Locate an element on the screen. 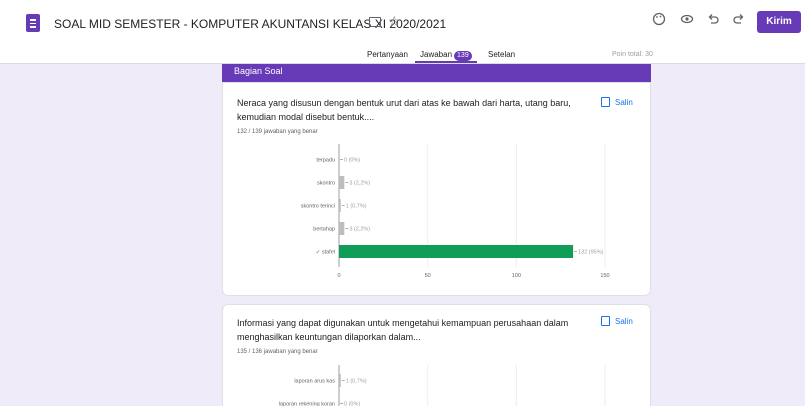 The image size is (805, 406). x-tick-label: 0 is located at coordinates (338, 276).